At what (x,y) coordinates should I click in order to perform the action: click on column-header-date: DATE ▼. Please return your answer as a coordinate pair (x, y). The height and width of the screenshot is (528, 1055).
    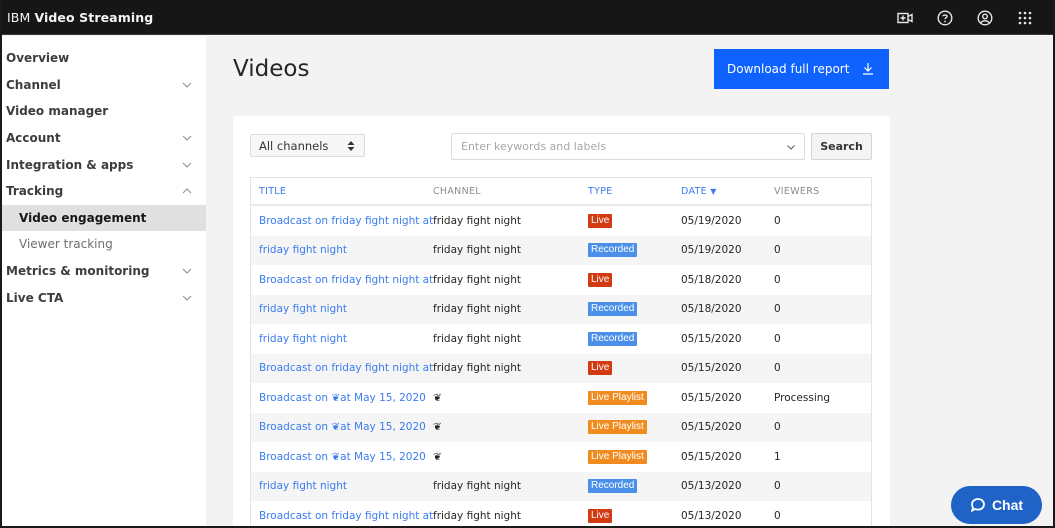
    Looking at the image, I should click on (727, 191).